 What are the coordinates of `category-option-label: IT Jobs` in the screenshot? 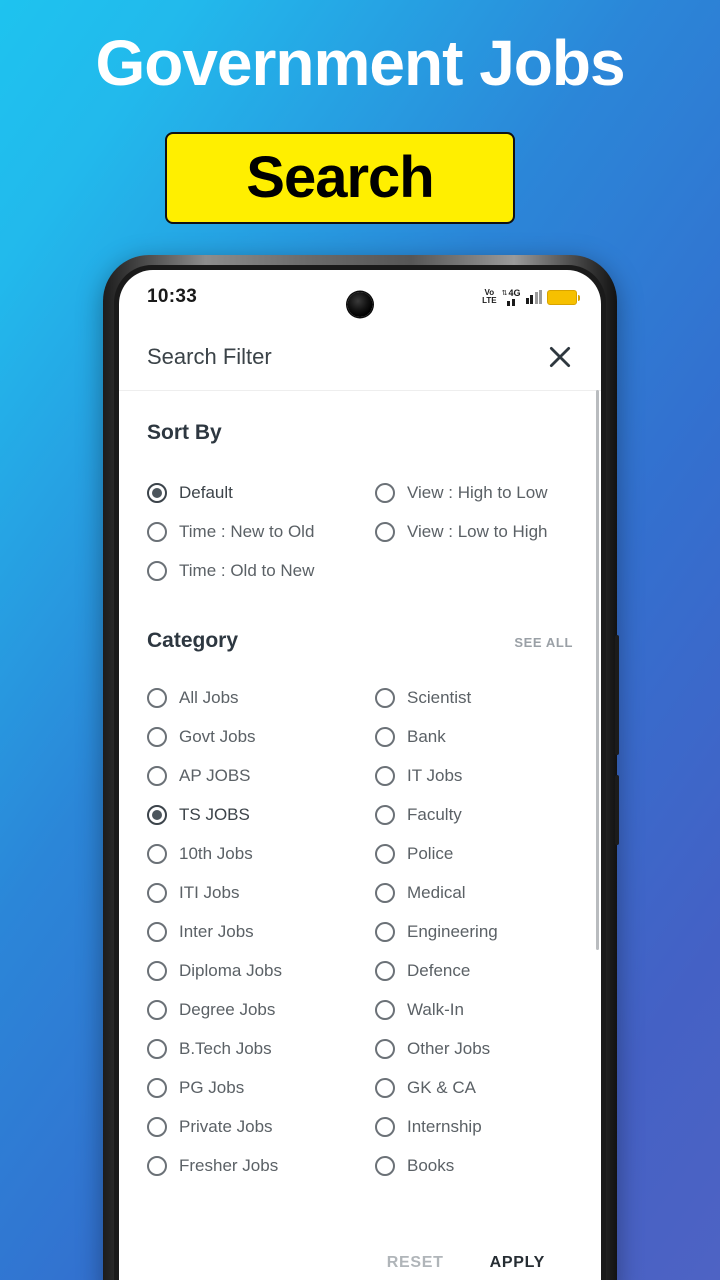 It's located at (435, 775).